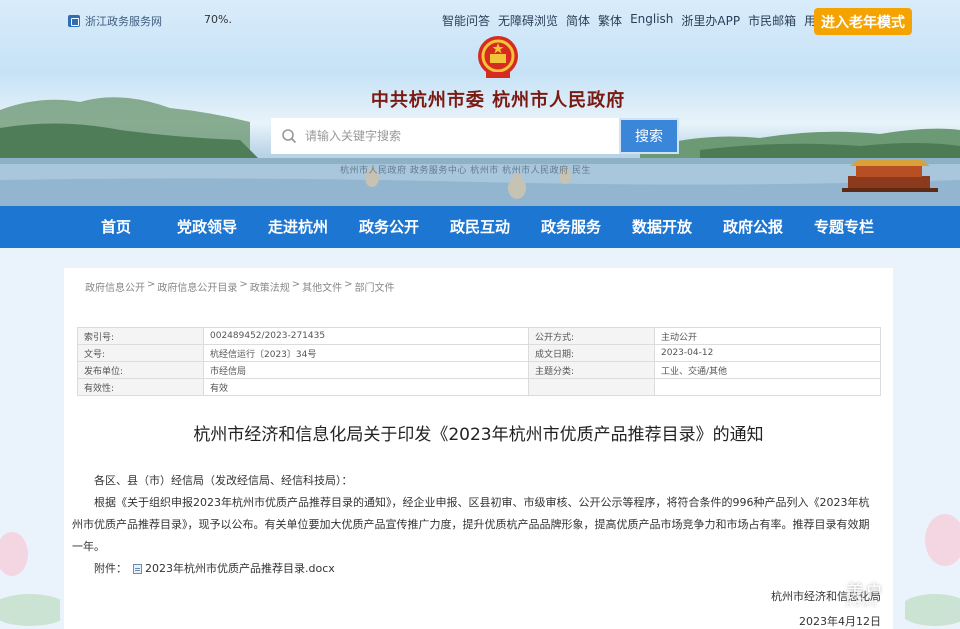 The height and width of the screenshot is (629, 960). I want to click on breadcrumb-item: 政府信息公开目录, so click(197, 286).